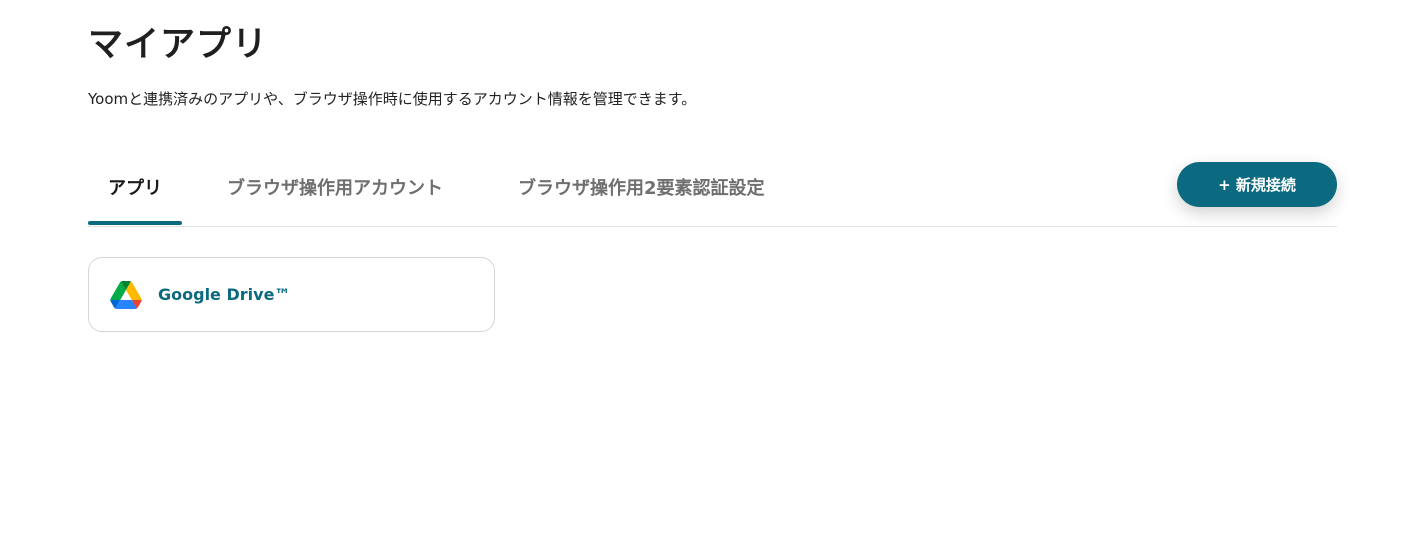  Describe the element at coordinates (178, 45) in the screenshot. I see `page-title: マイアプリ` at that location.